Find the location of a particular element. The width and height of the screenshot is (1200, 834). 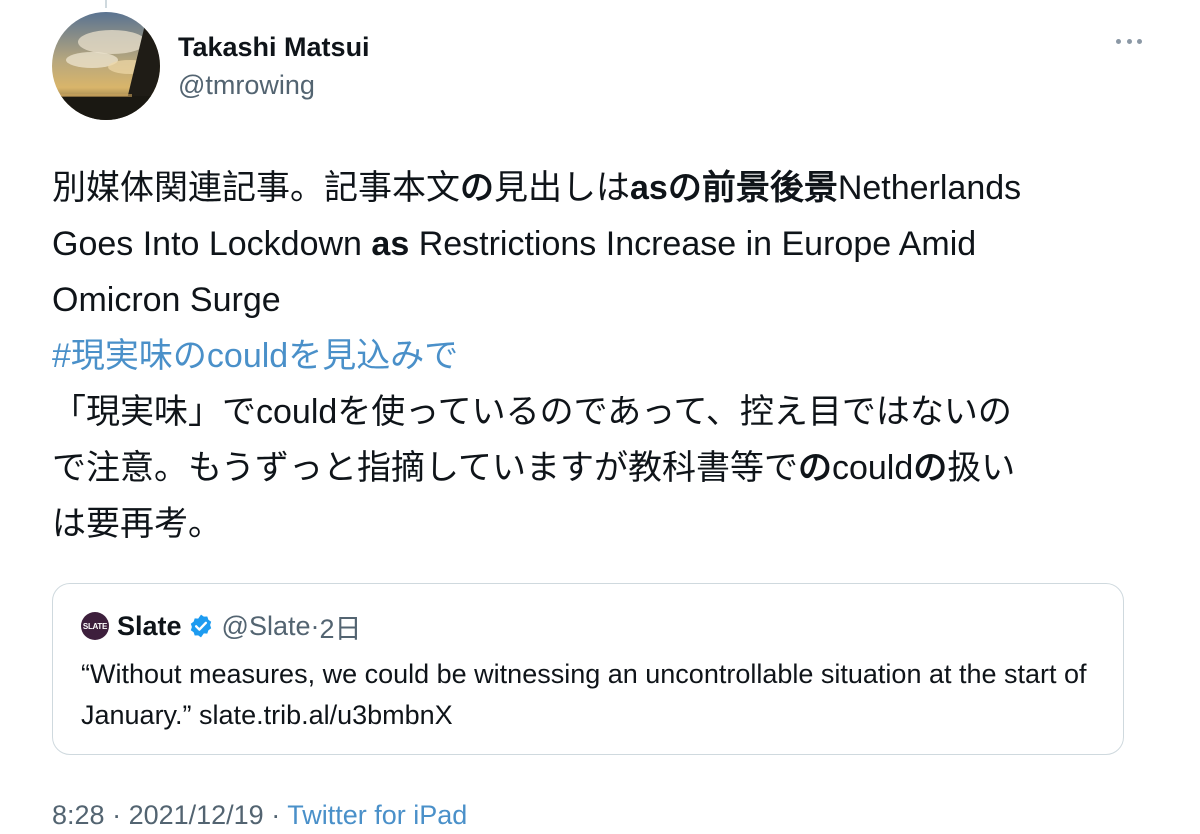

tweet-meta: 8:28 · 2021/12/19 · Twitter for iPad is located at coordinates (259, 815).